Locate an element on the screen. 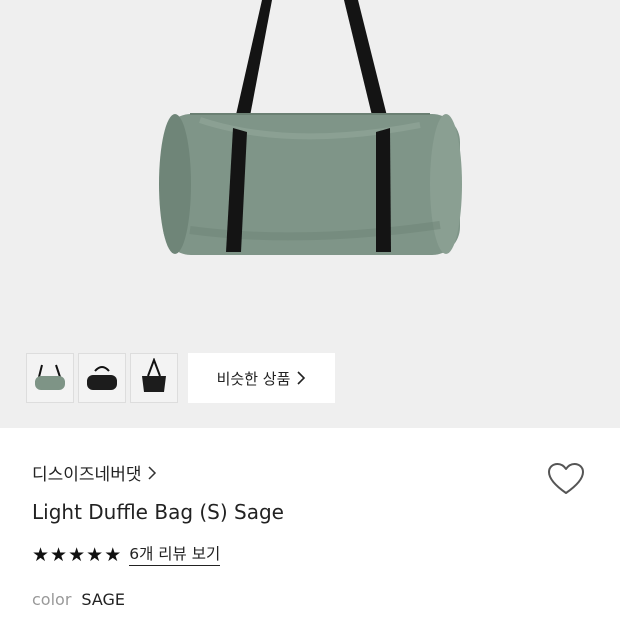 The image size is (620, 620). black-bag-thumb-icon is located at coordinates (102, 378).